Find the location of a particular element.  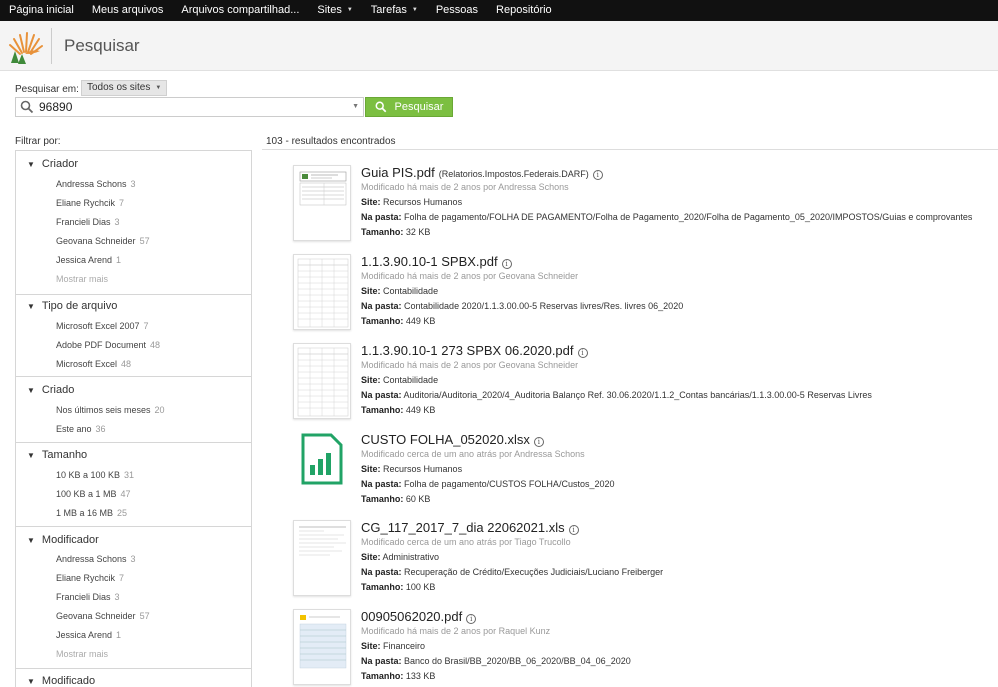

search-field: ▼ is located at coordinates (189, 107).